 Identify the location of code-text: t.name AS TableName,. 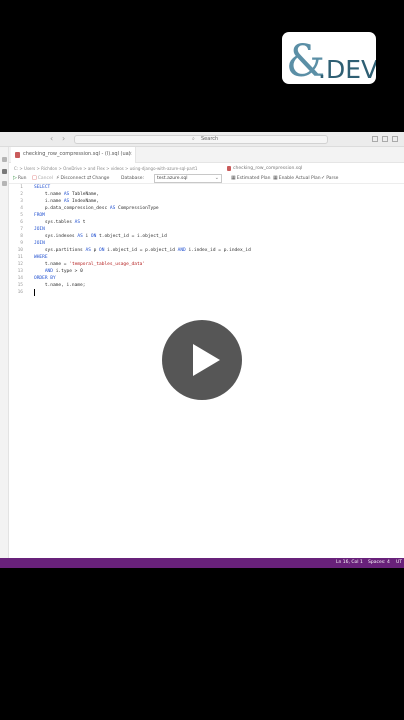
(67, 194).